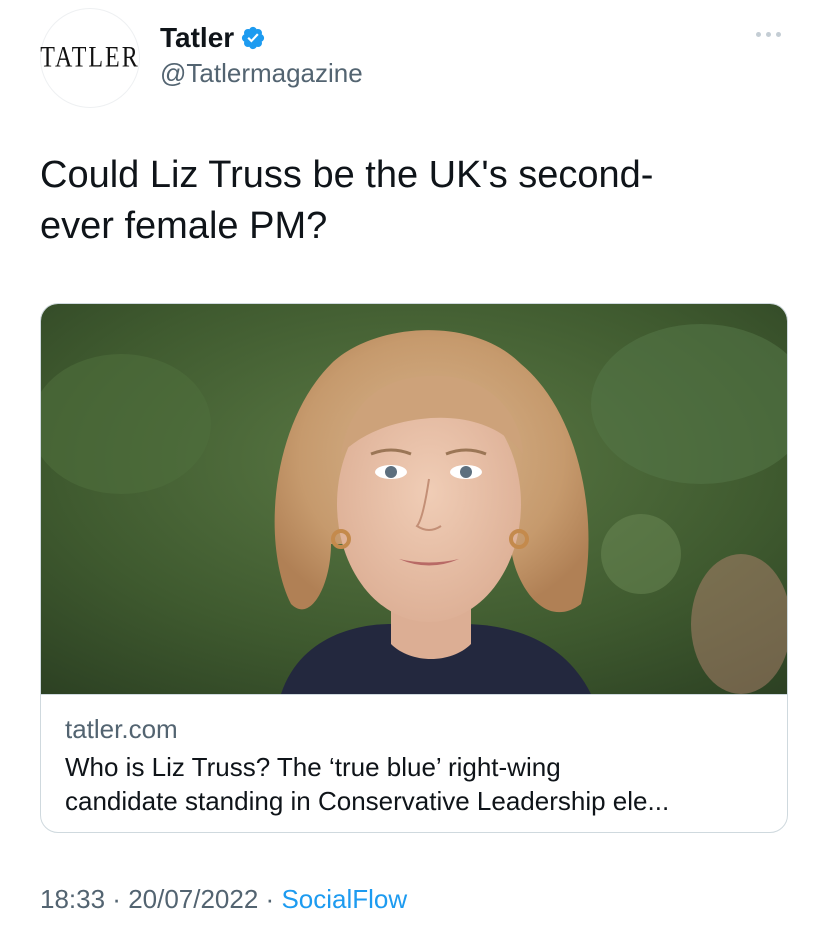 Image resolution: width=828 pixels, height=940 pixels. I want to click on tweet-text-line: ever female PM?, so click(184, 226).